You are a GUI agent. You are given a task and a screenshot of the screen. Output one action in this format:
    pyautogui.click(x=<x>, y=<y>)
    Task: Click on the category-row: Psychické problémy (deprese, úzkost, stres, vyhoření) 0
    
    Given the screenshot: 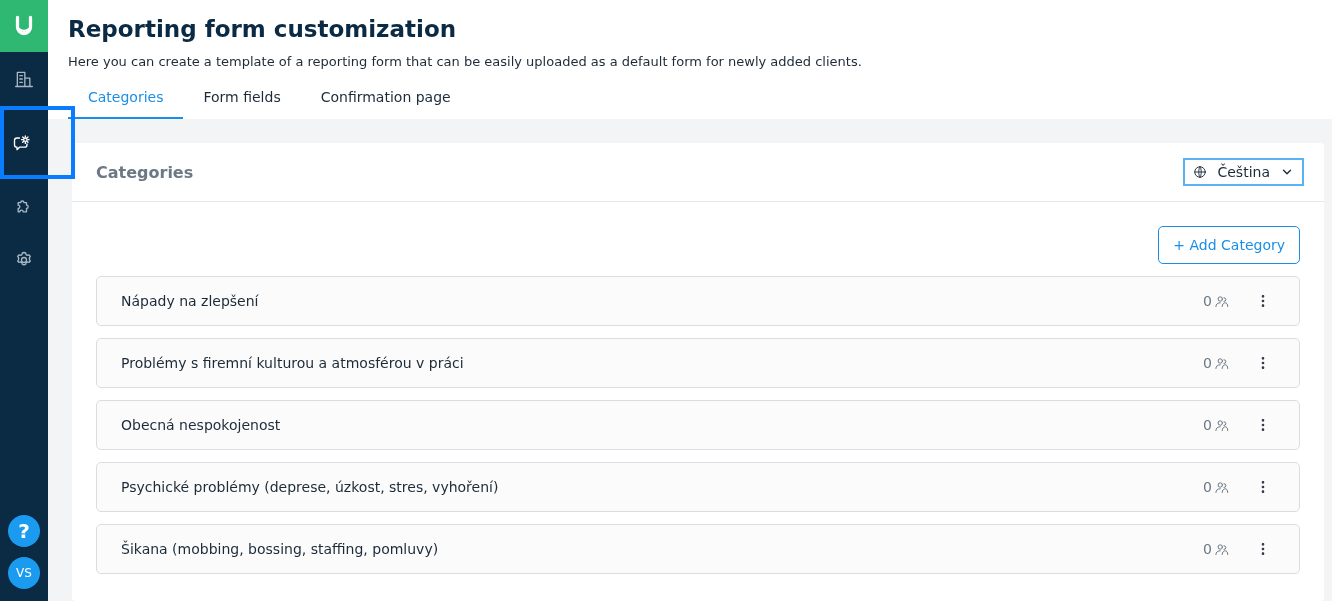 What is the action you would take?
    pyautogui.click(x=698, y=487)
    